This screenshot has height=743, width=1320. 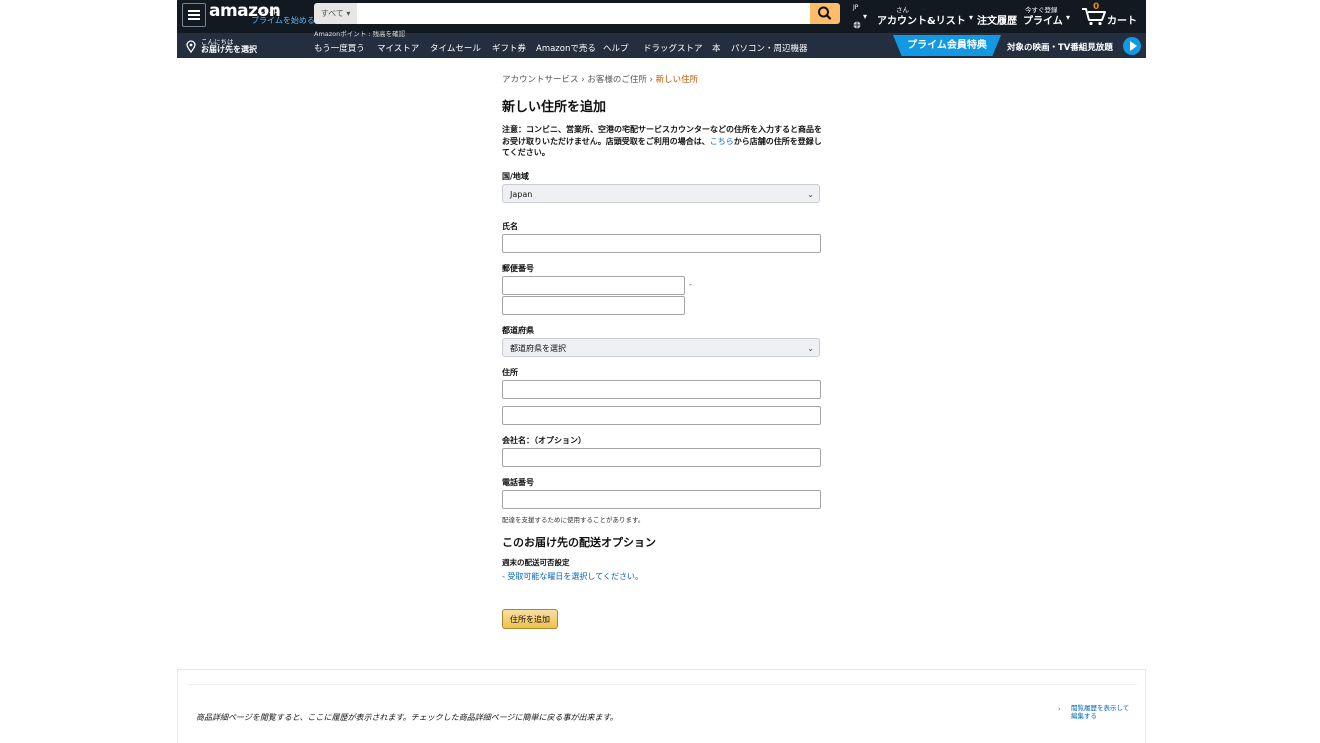 What do you see at coordinates (544, 440) in the screenshot?
I see `company-label: 会社名：（オプション）` at bounding box center [544, 440].